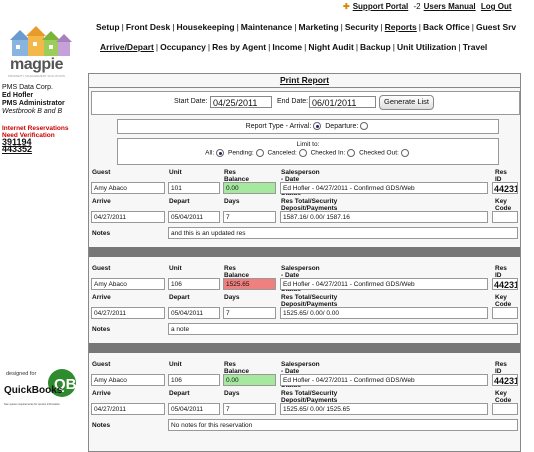  I want to click on menu-guest-srv: Guest Srv, so click(496, 27).